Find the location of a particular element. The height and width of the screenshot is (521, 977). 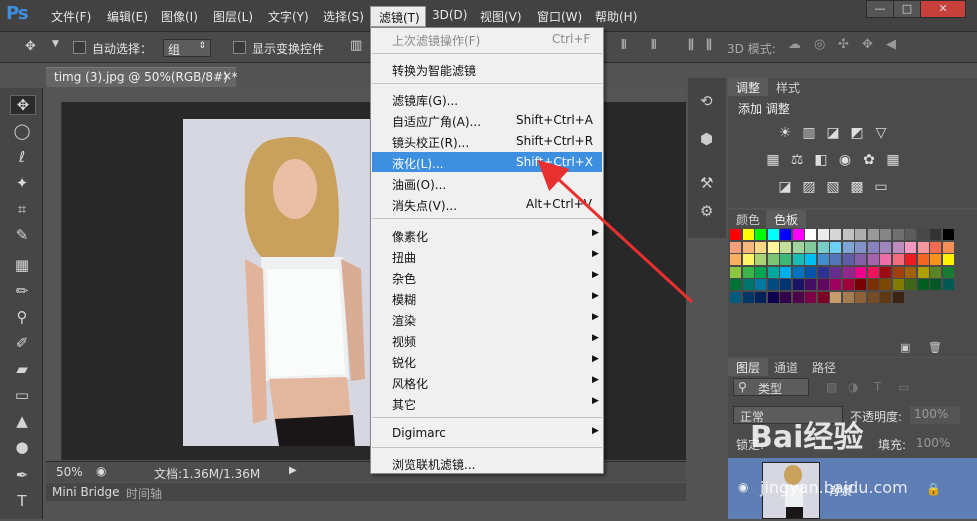

drag-3d-icon: ✣ is located at coordinates (843, 44).